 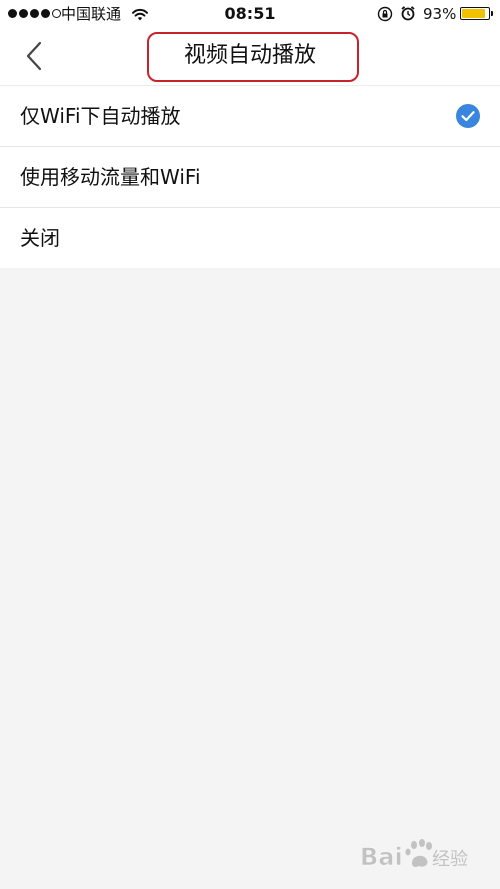 What do you see at coordinates (468, 116) in the screenshot?
I see `checkmark-icon` at bounding box center [468, 116].